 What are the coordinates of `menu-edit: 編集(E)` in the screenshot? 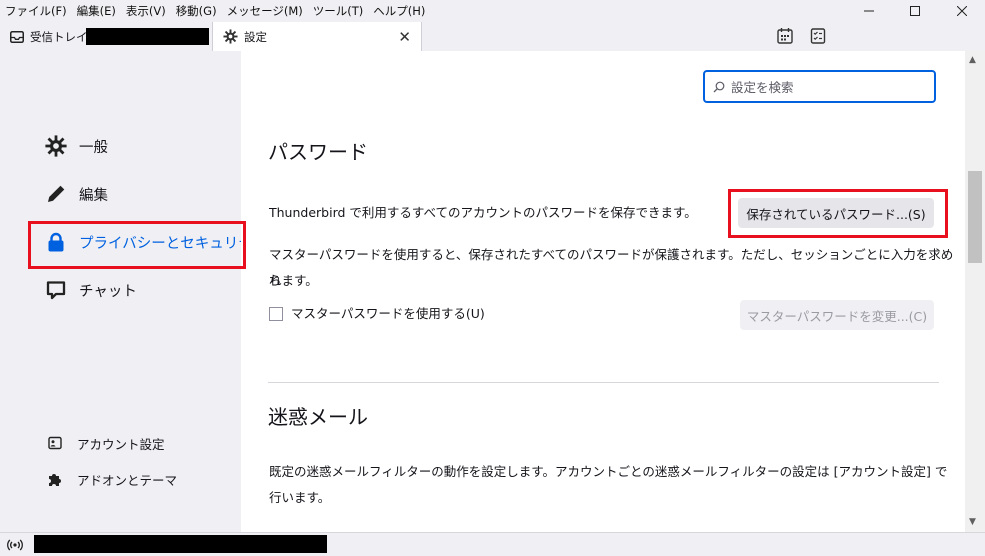 It's located at (96, 11).